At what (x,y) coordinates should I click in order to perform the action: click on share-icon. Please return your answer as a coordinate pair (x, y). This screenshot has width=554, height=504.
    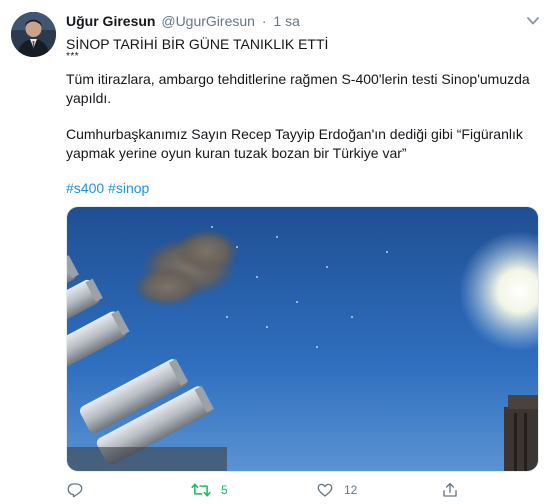
    Looking at the image, I should click on (450, 490).